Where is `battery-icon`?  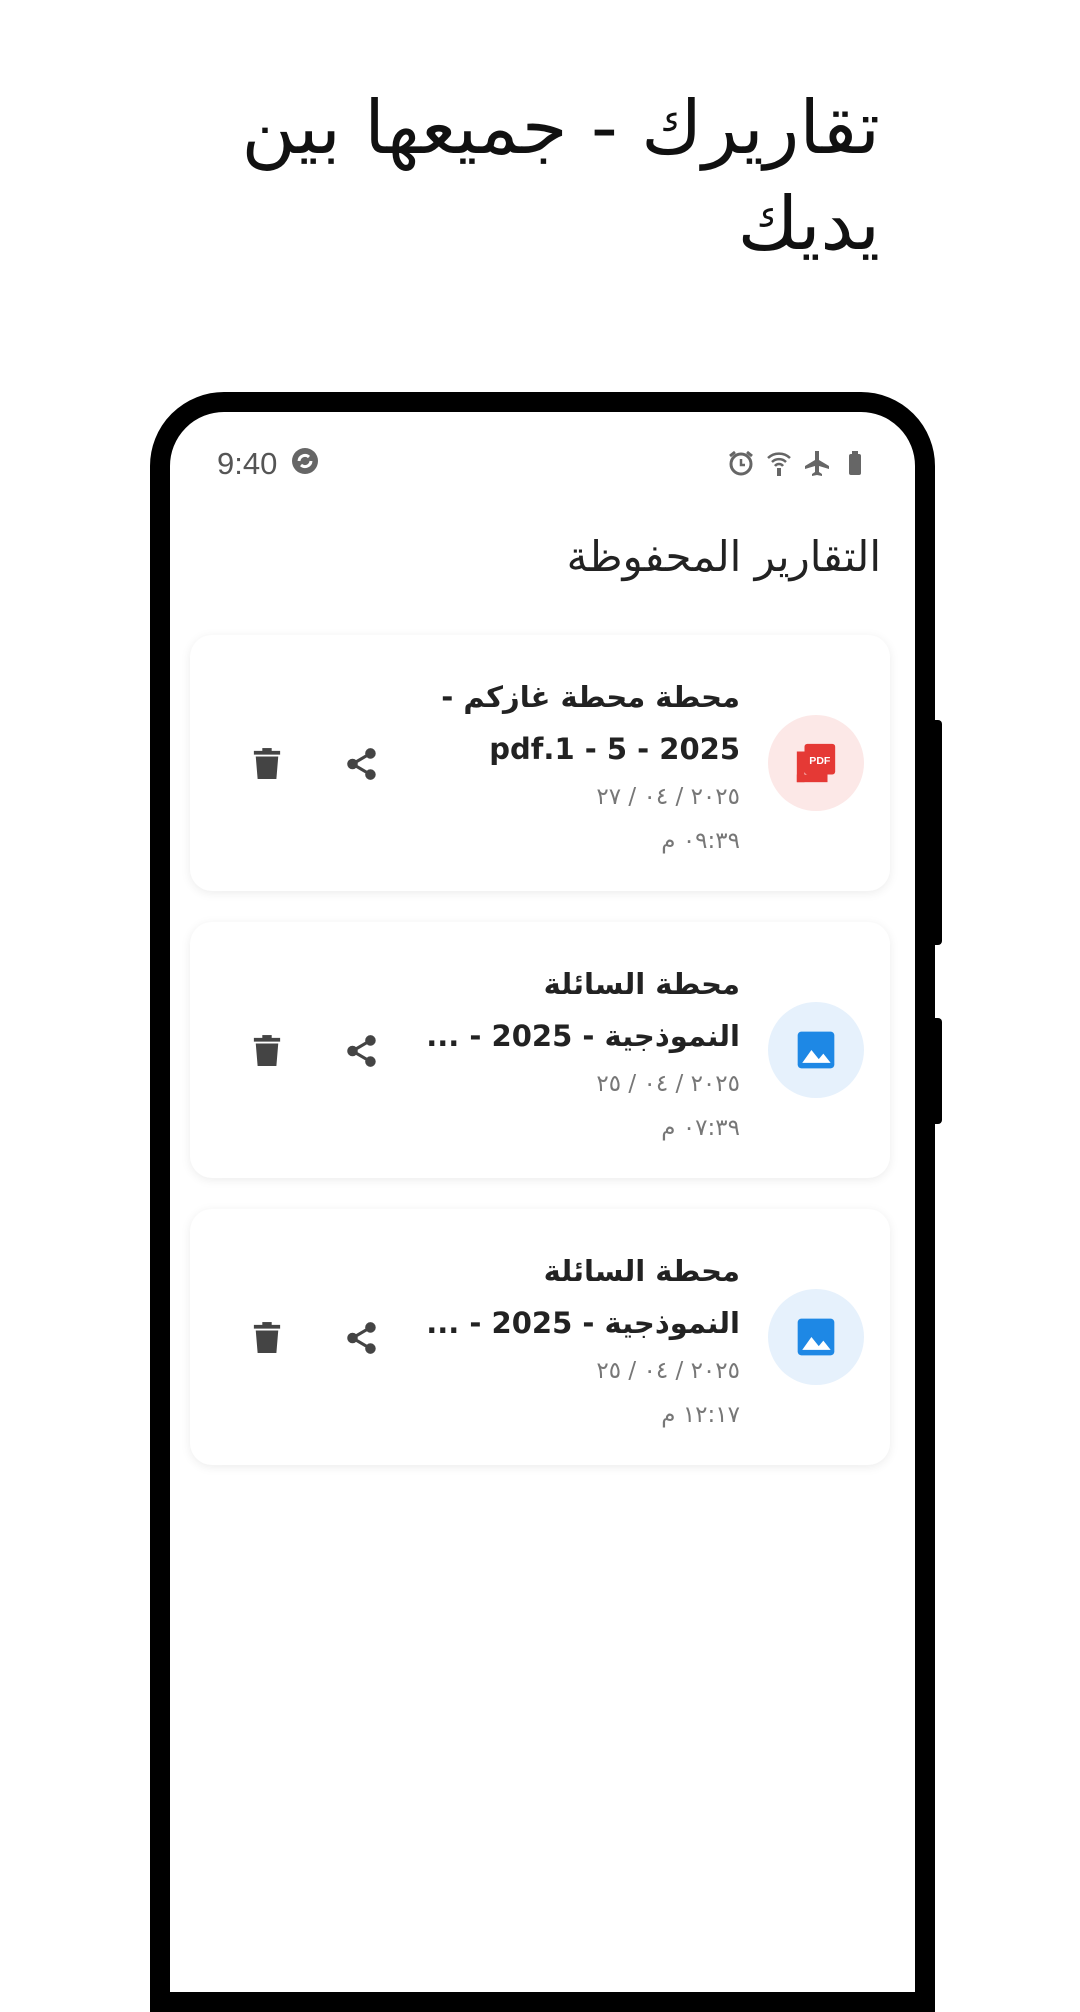 battery-icon is located at coordinates (855, 463).